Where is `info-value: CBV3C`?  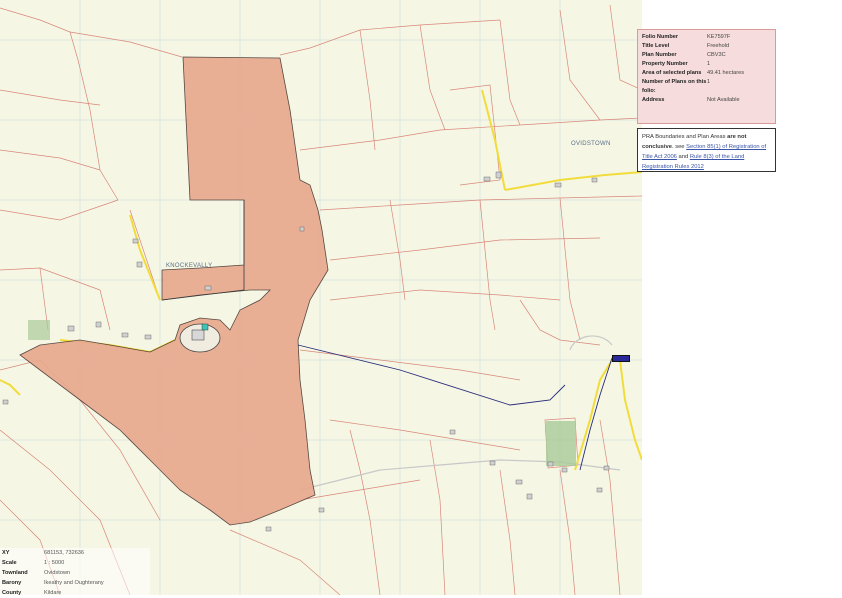
info-value: CBV3C is located at coordinates (716, 55).